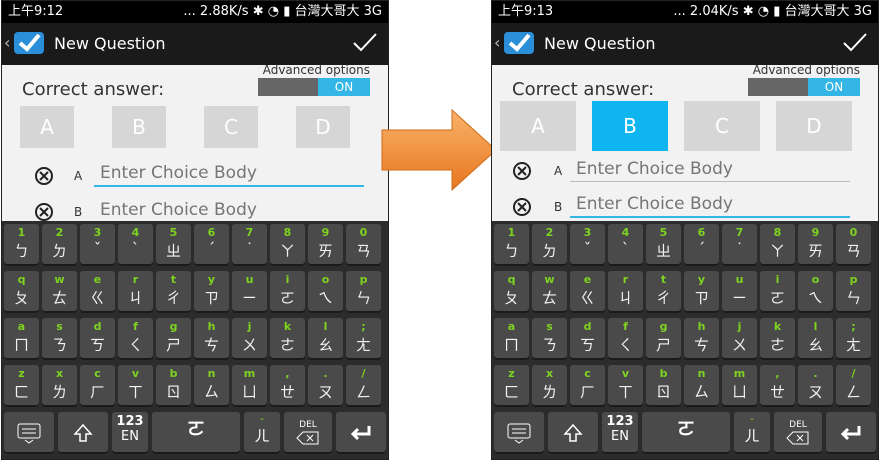 The image size is (882, 460). I want to click on key: vㄒ, so click(135, 386).